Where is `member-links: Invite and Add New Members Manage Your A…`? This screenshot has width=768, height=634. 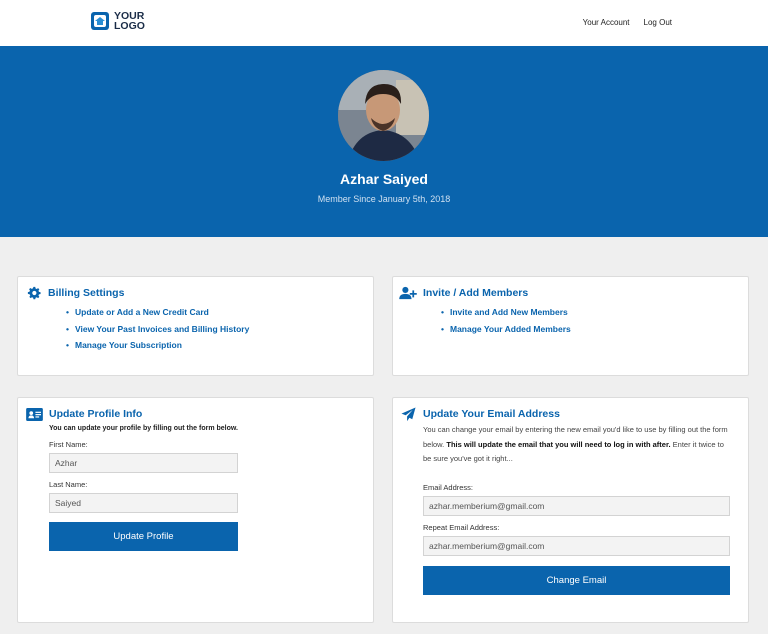 member-links: Invite and Add New Members Manage Your A… is located at coordinates (506, 323).